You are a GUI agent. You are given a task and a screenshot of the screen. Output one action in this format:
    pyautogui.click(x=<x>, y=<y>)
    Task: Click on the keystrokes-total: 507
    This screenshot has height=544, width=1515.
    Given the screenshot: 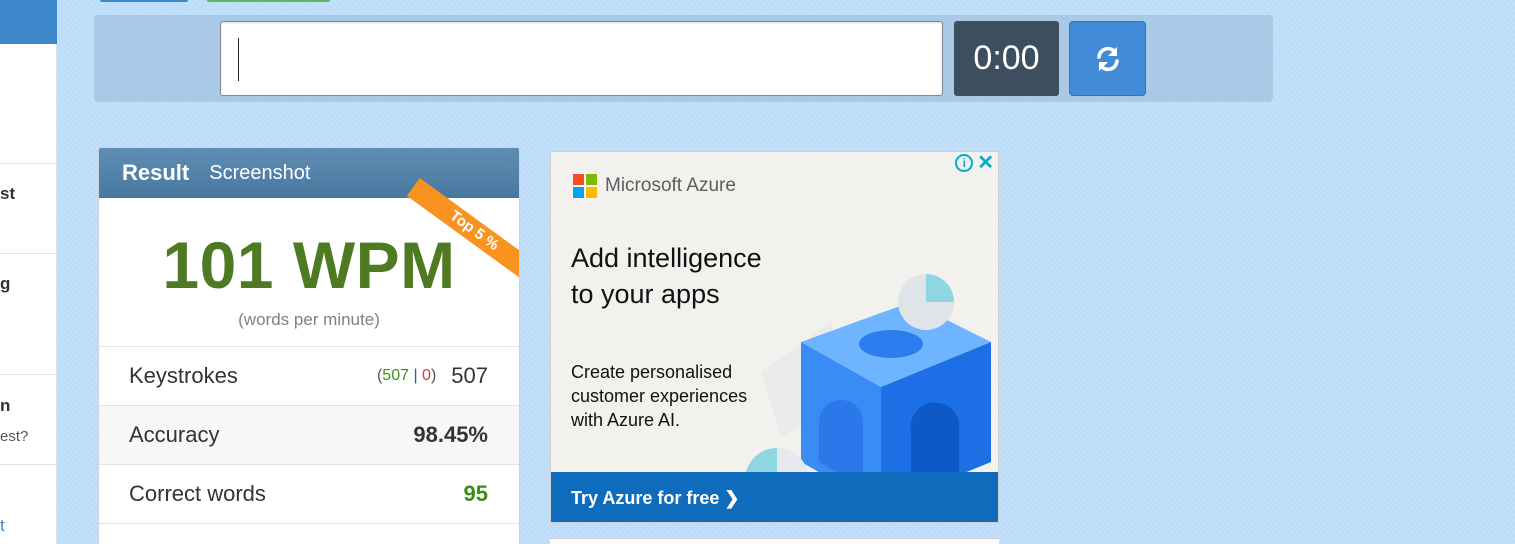 What is the action you would take?
    pyautogui.click(x=469, y=375)
    